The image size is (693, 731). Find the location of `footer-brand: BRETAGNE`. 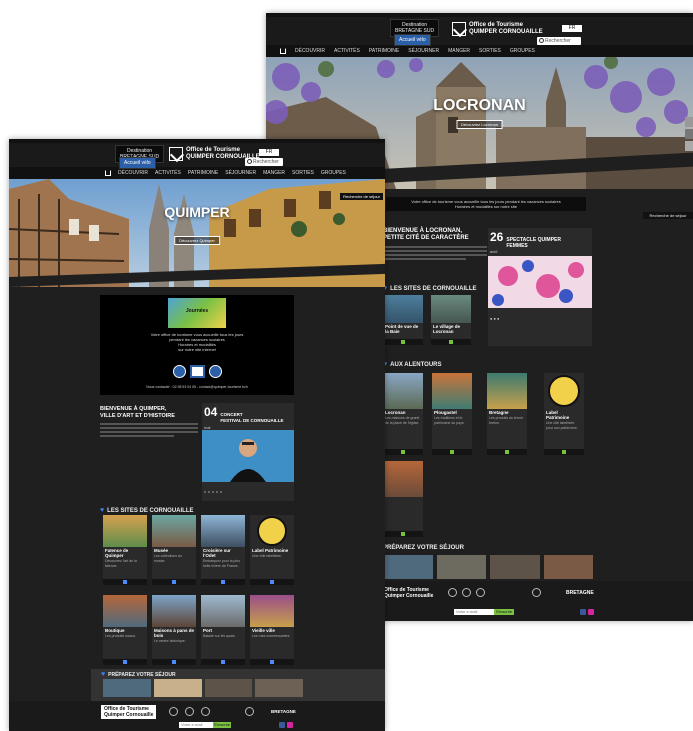

footer-brand: BRETAGNE is located at coordinates (283, 711).